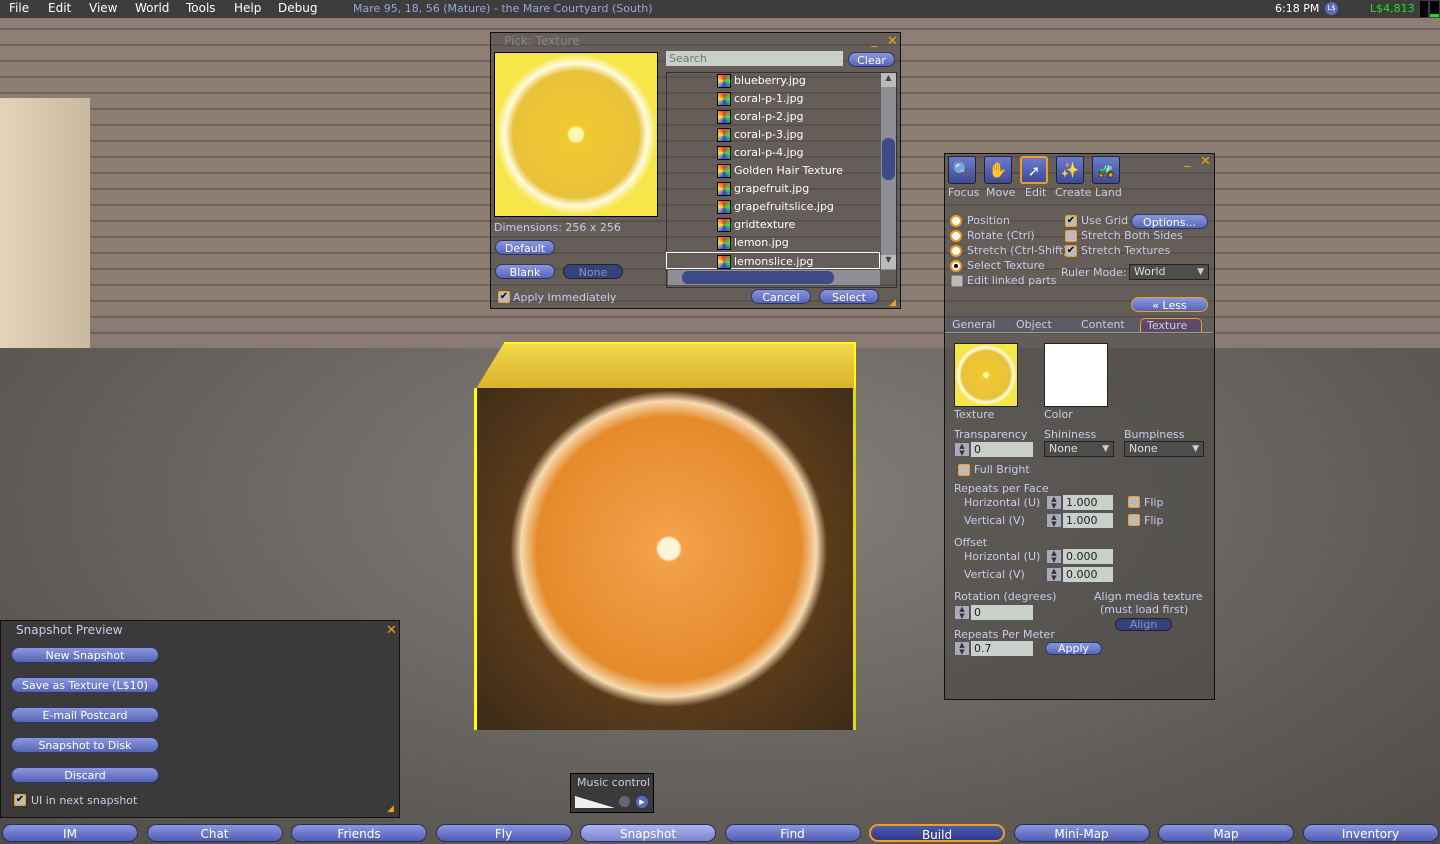 The image size is (1440, 844). Describe the element at coordinates (956, 221) in the screenshot. I see `radio-position` at that location.